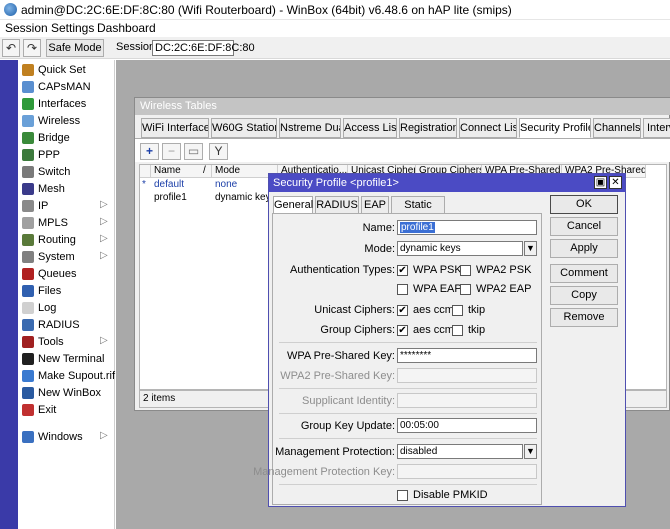 The width and height of the screenshot is (670, 529). Describe the element at coordinates (428, 128) in the screenshot. I see `tab-registration: Registration` at that location.